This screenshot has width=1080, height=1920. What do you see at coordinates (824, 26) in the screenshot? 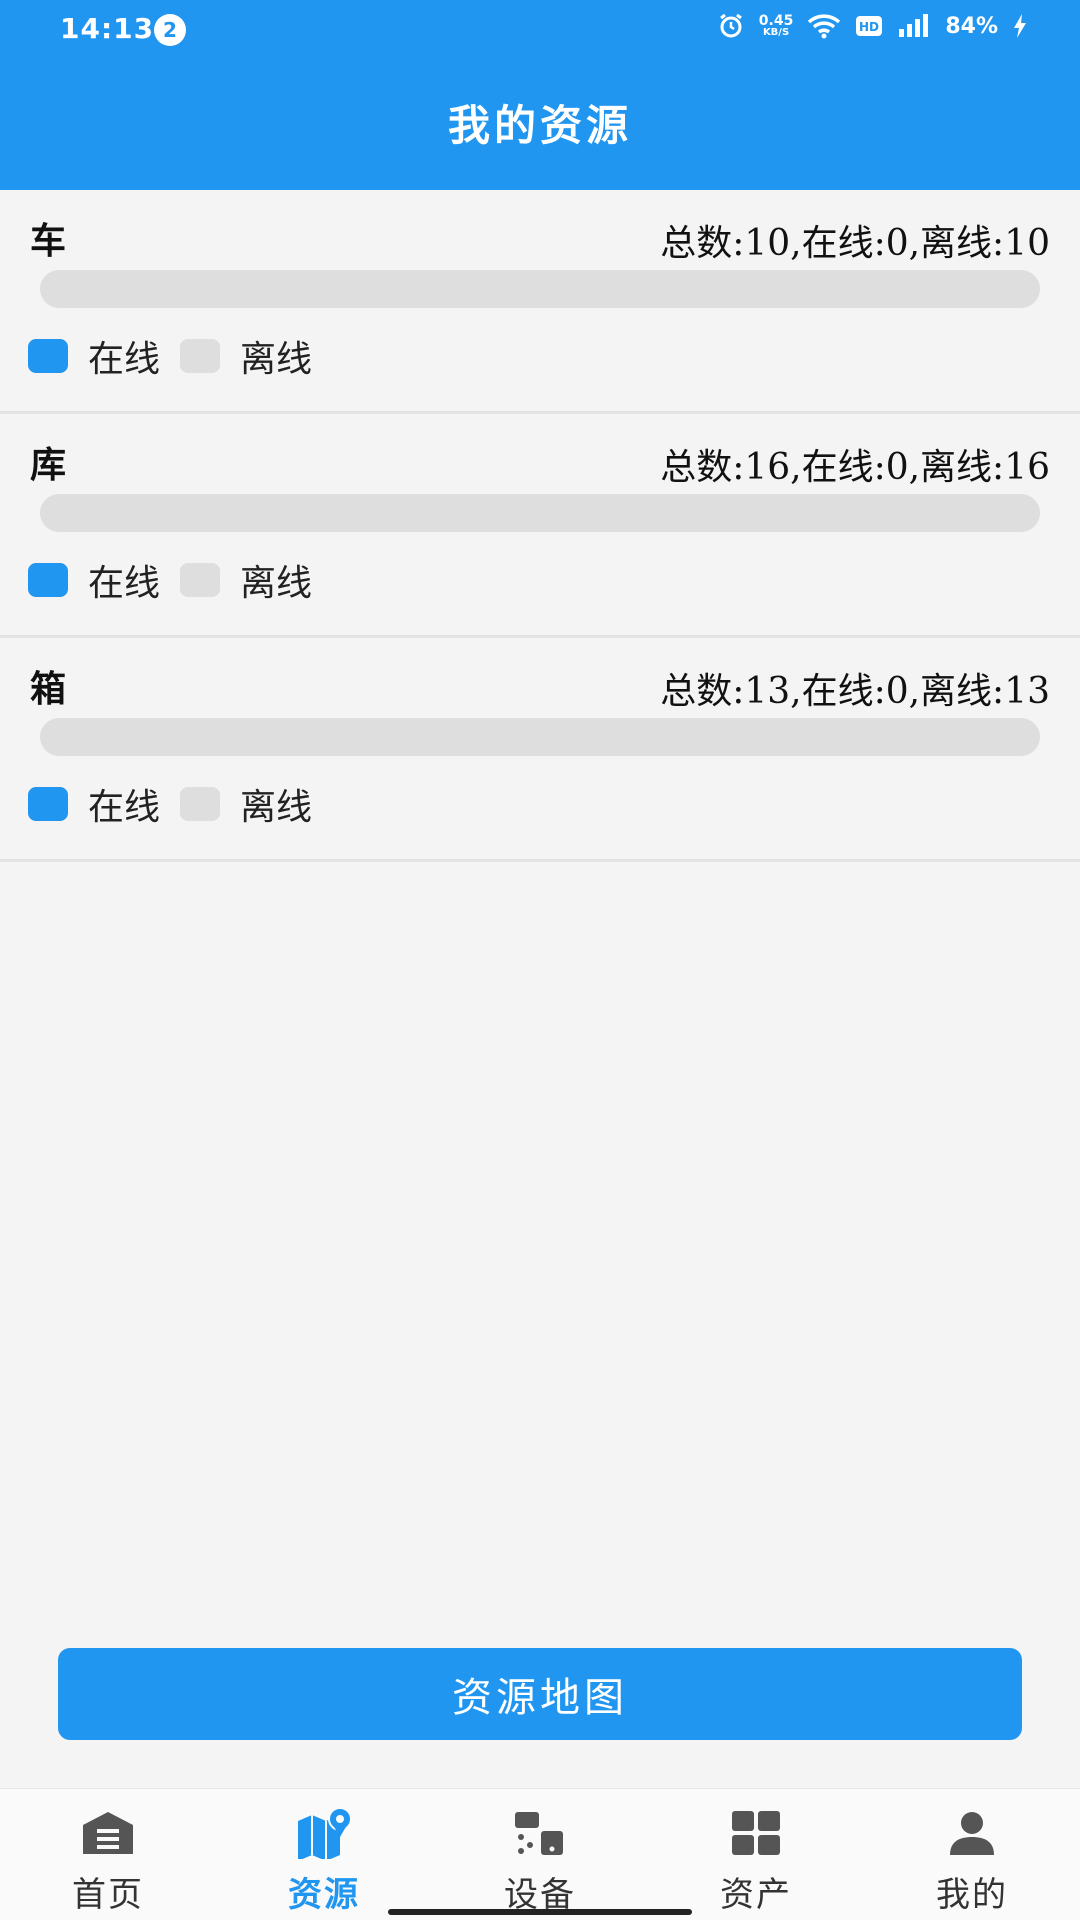
I see `wifi-icon` at bounding box center [824, 26].